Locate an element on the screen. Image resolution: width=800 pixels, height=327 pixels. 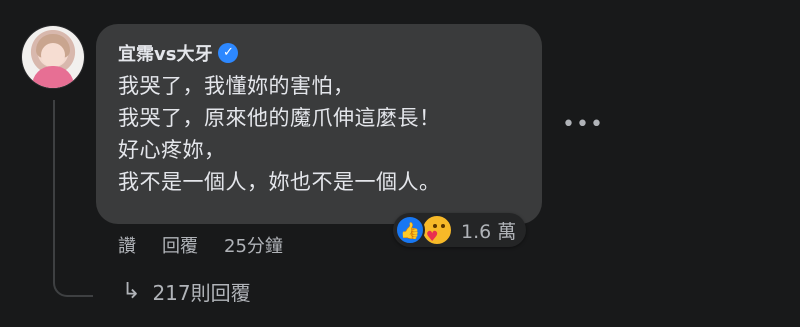
comment-line: 我不是一個人，妳也不是一個人。 is located at coordinates (279, 182).